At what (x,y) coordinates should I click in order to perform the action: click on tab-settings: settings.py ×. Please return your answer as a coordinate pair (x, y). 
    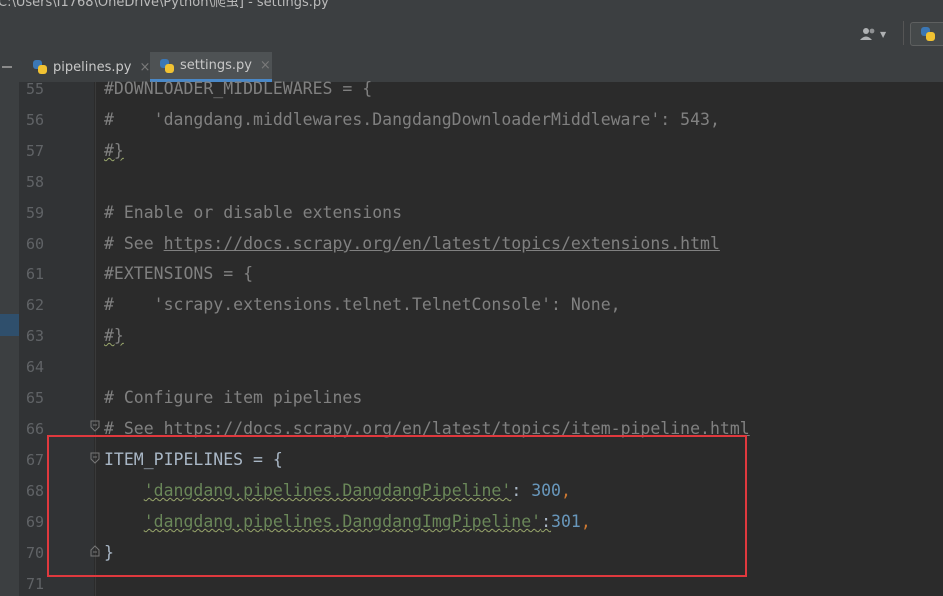
    Looking at the image, I should click on (211, 67).